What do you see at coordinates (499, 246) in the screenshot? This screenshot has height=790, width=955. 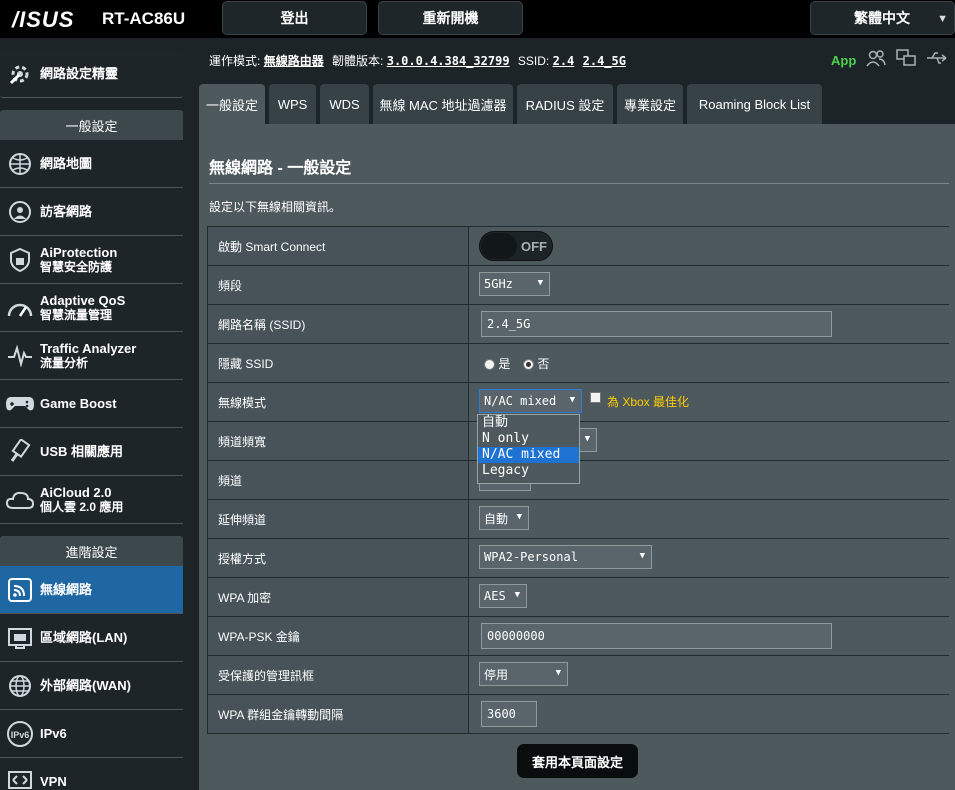 I see `toggle-knob` at bounding box center [499, 246].